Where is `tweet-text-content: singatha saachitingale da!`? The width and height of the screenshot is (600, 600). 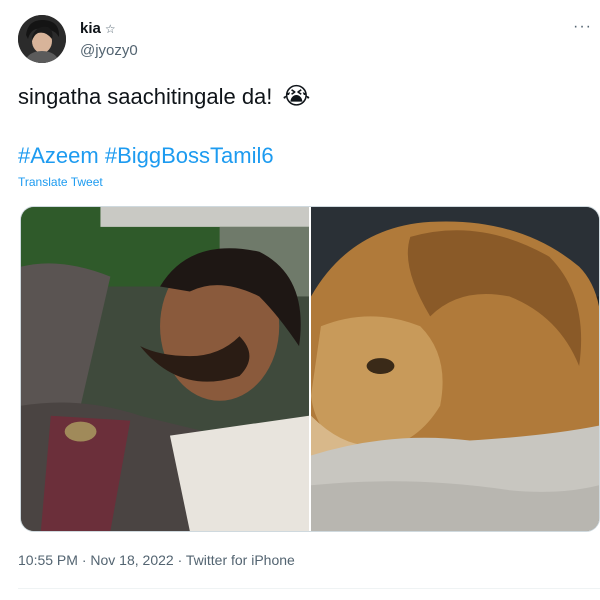
tweet-text-content: singatha saachitingale da! is located at coordinates (145, 96).